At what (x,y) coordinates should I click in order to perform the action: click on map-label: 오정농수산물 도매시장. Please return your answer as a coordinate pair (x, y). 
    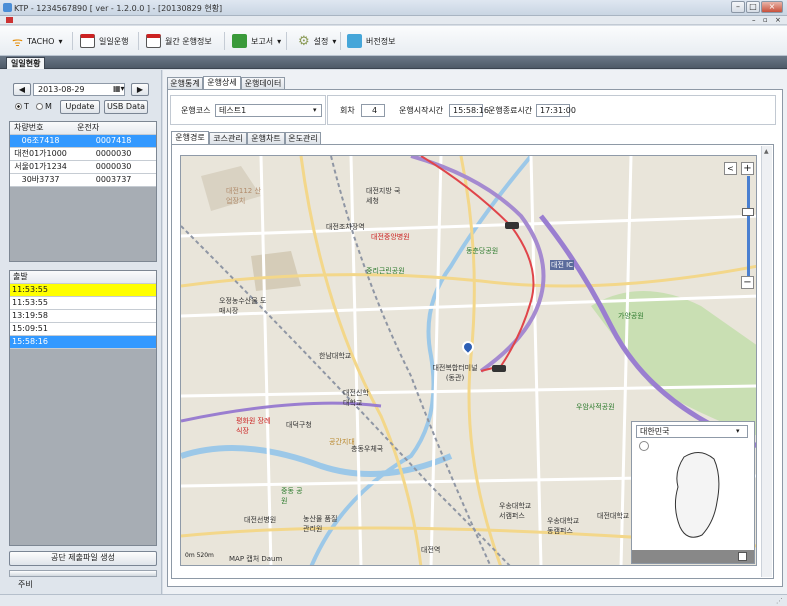
    Looking at the image, I should click on (243, 306).